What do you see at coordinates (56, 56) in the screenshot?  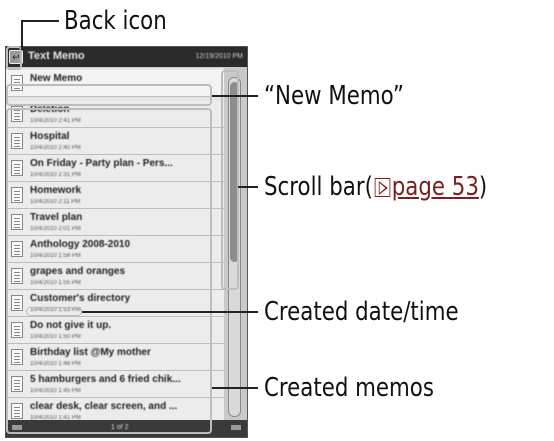 I see `app-title: Text Memo` at bounding box center [56, 56].